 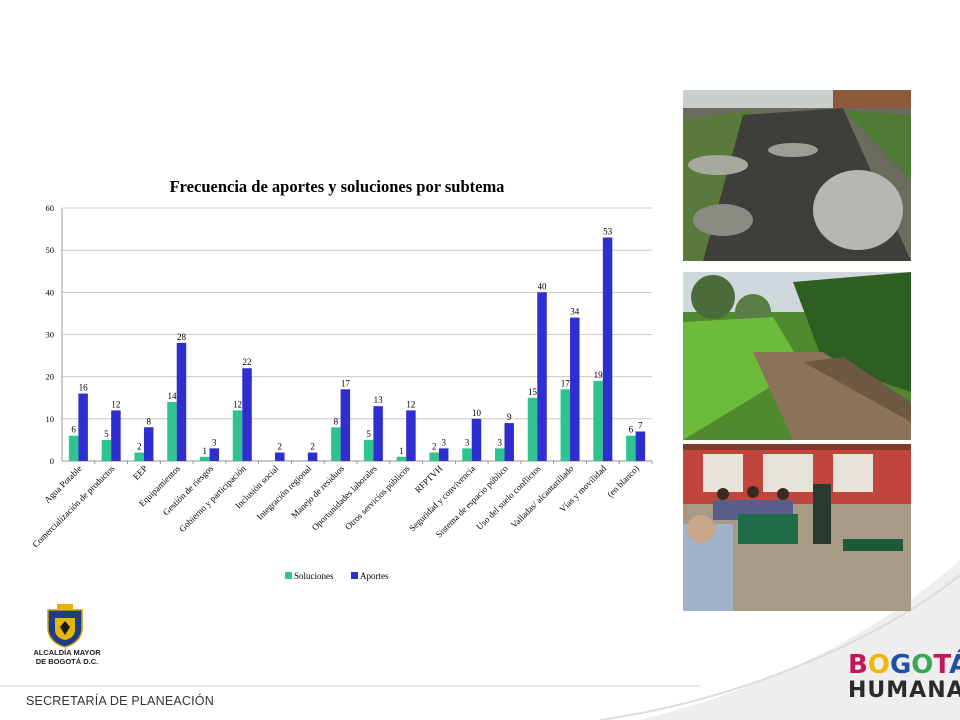 I want to click on flooded-unpaved-road-photo, so click(x=797, y=175).